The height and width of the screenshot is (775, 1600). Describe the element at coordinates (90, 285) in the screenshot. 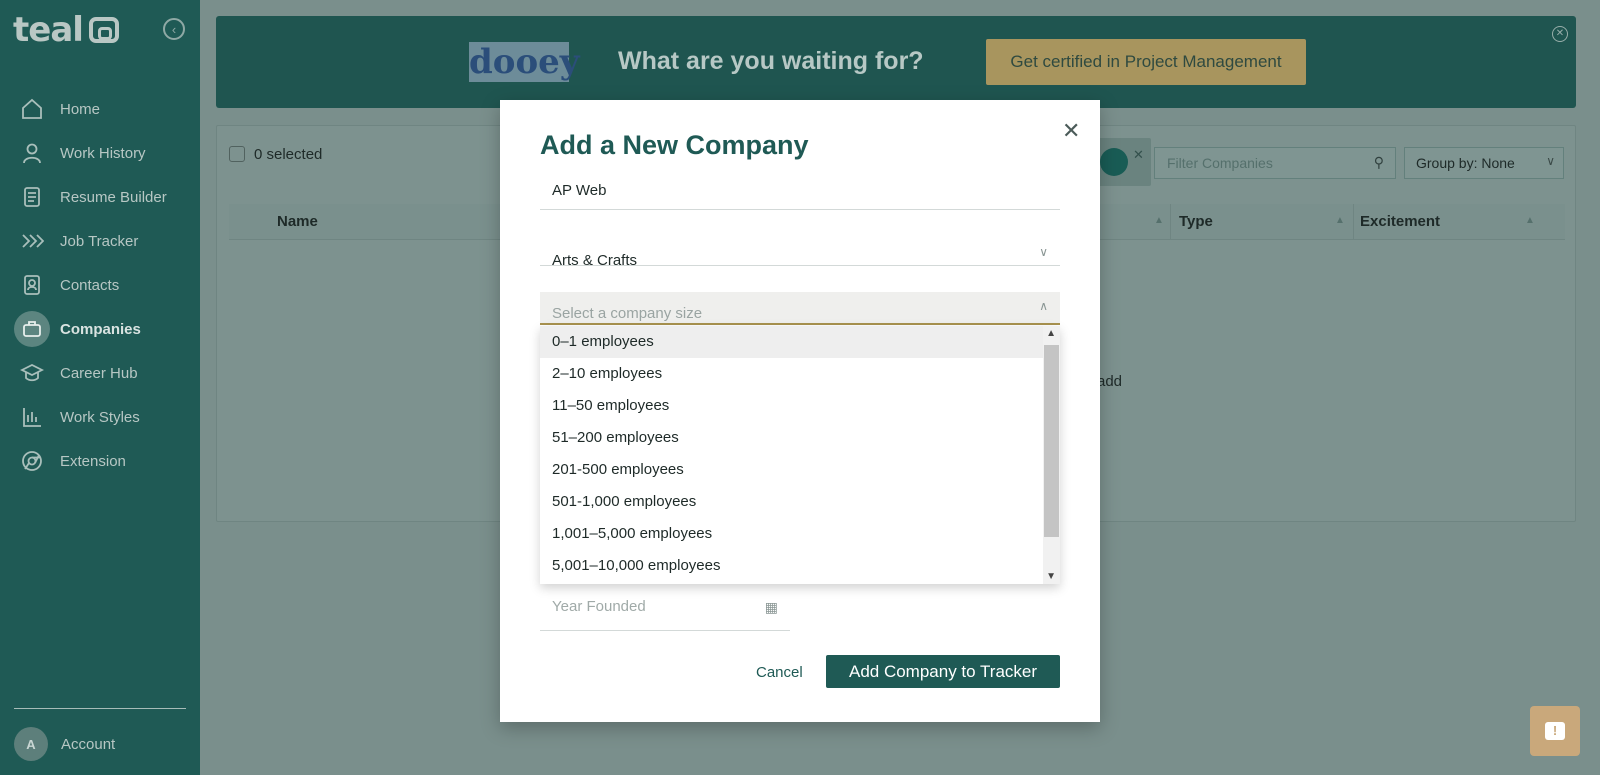

I see `sidebar-item-label: Contacts` at that location.